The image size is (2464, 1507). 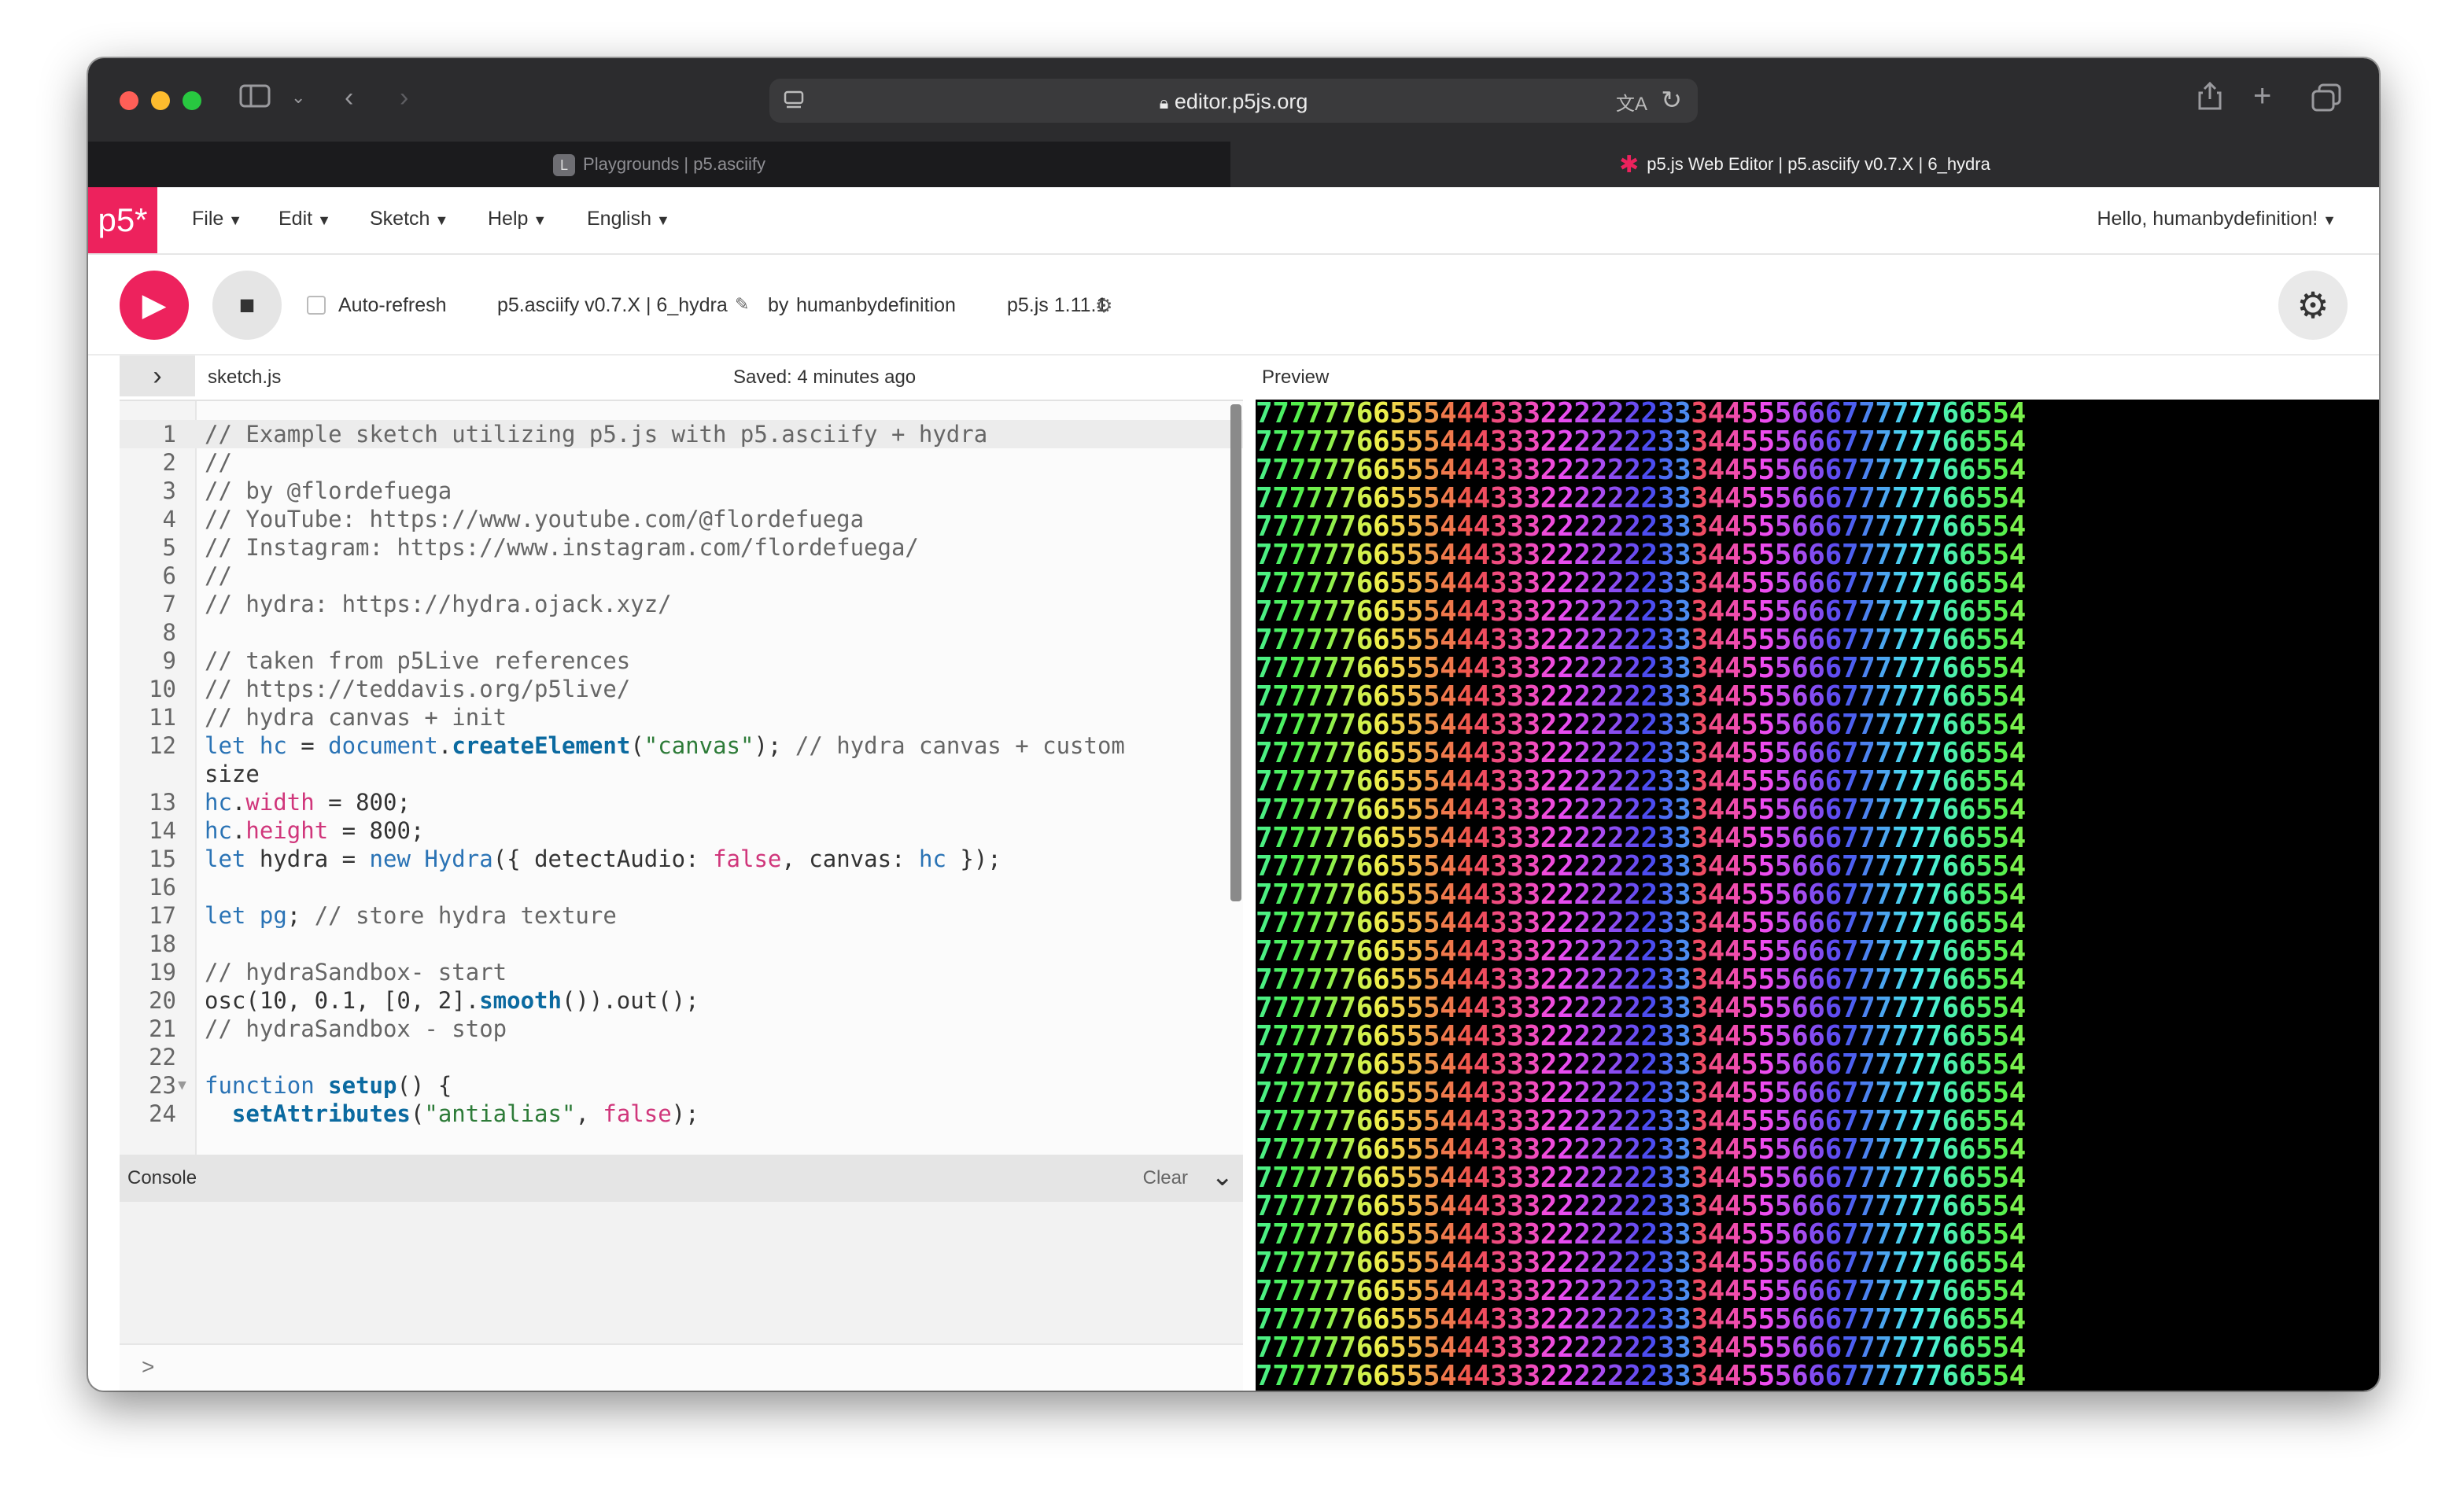 I want to click on menu-file-label: File, so click(x=208, y=219).